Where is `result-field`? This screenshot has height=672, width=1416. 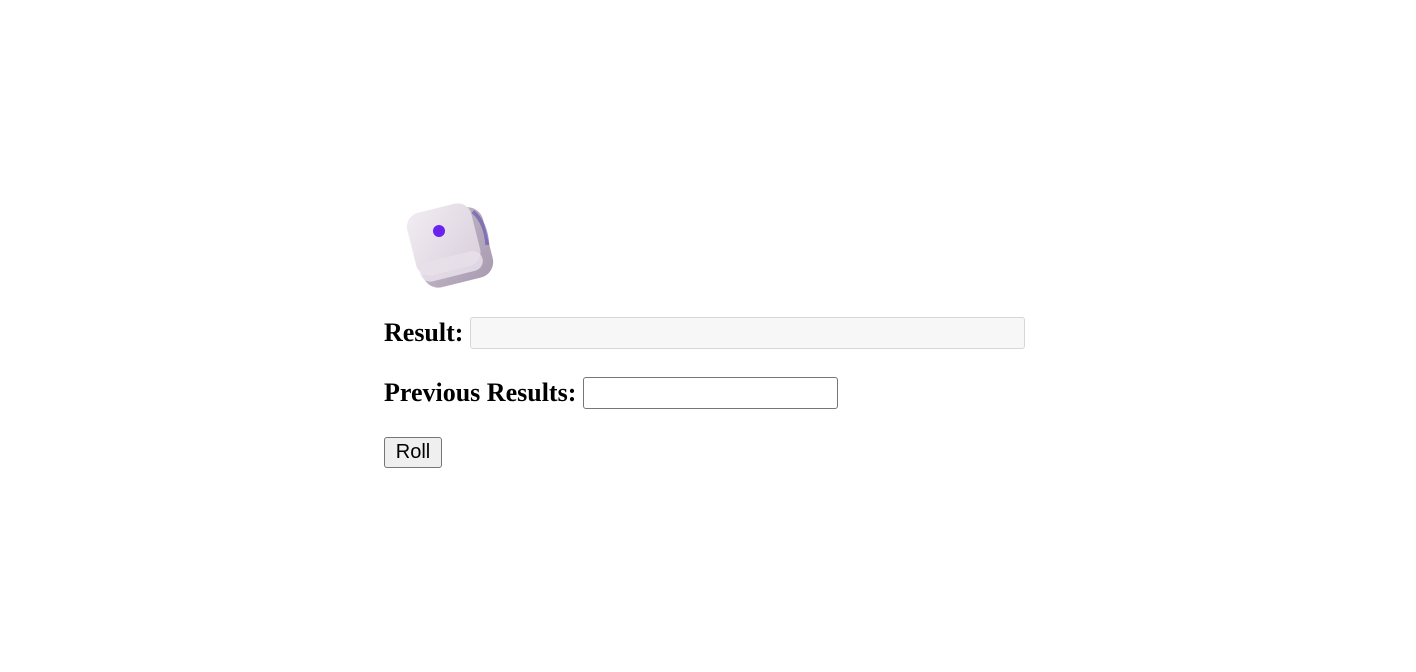
result-field is located at coordinates (748, 333).